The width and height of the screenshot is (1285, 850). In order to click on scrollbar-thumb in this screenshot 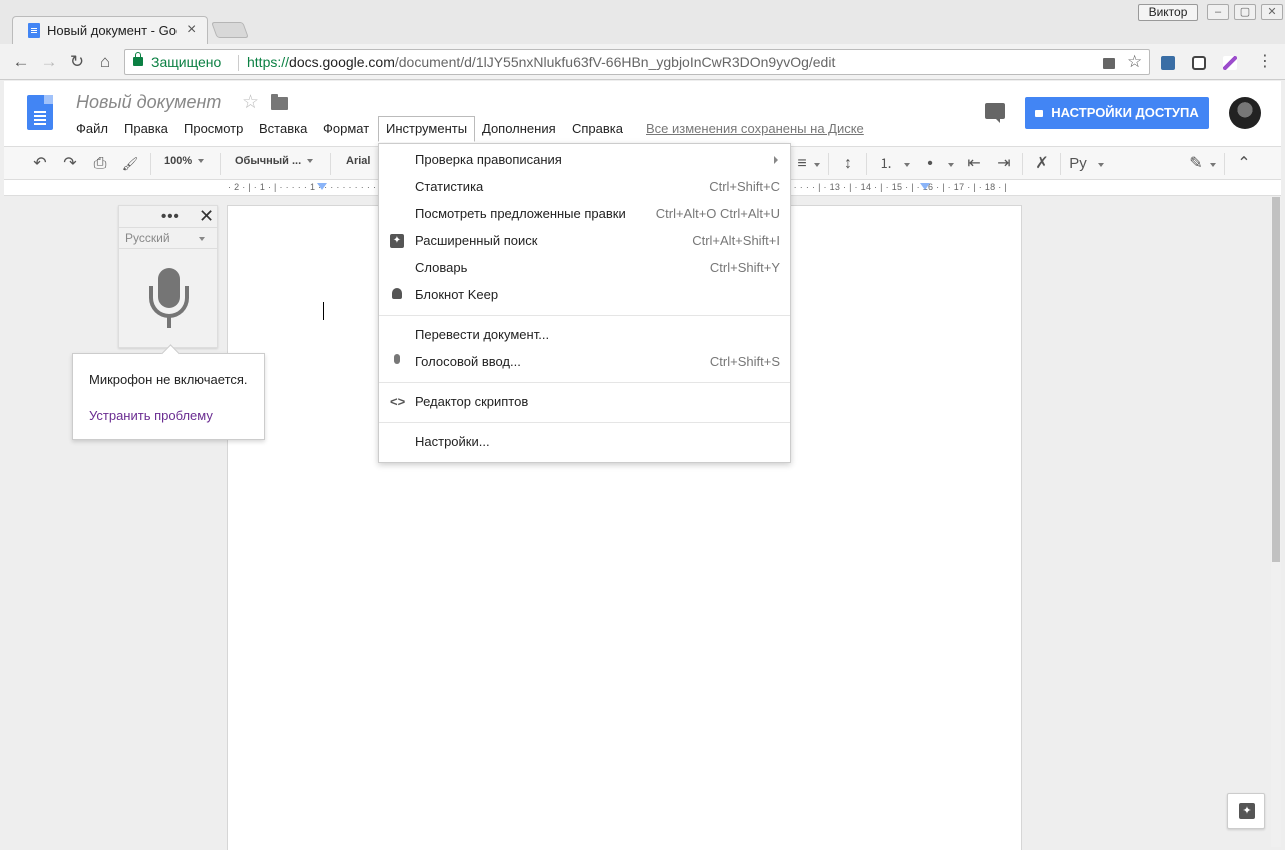, I will do `click(1276, 379)`.